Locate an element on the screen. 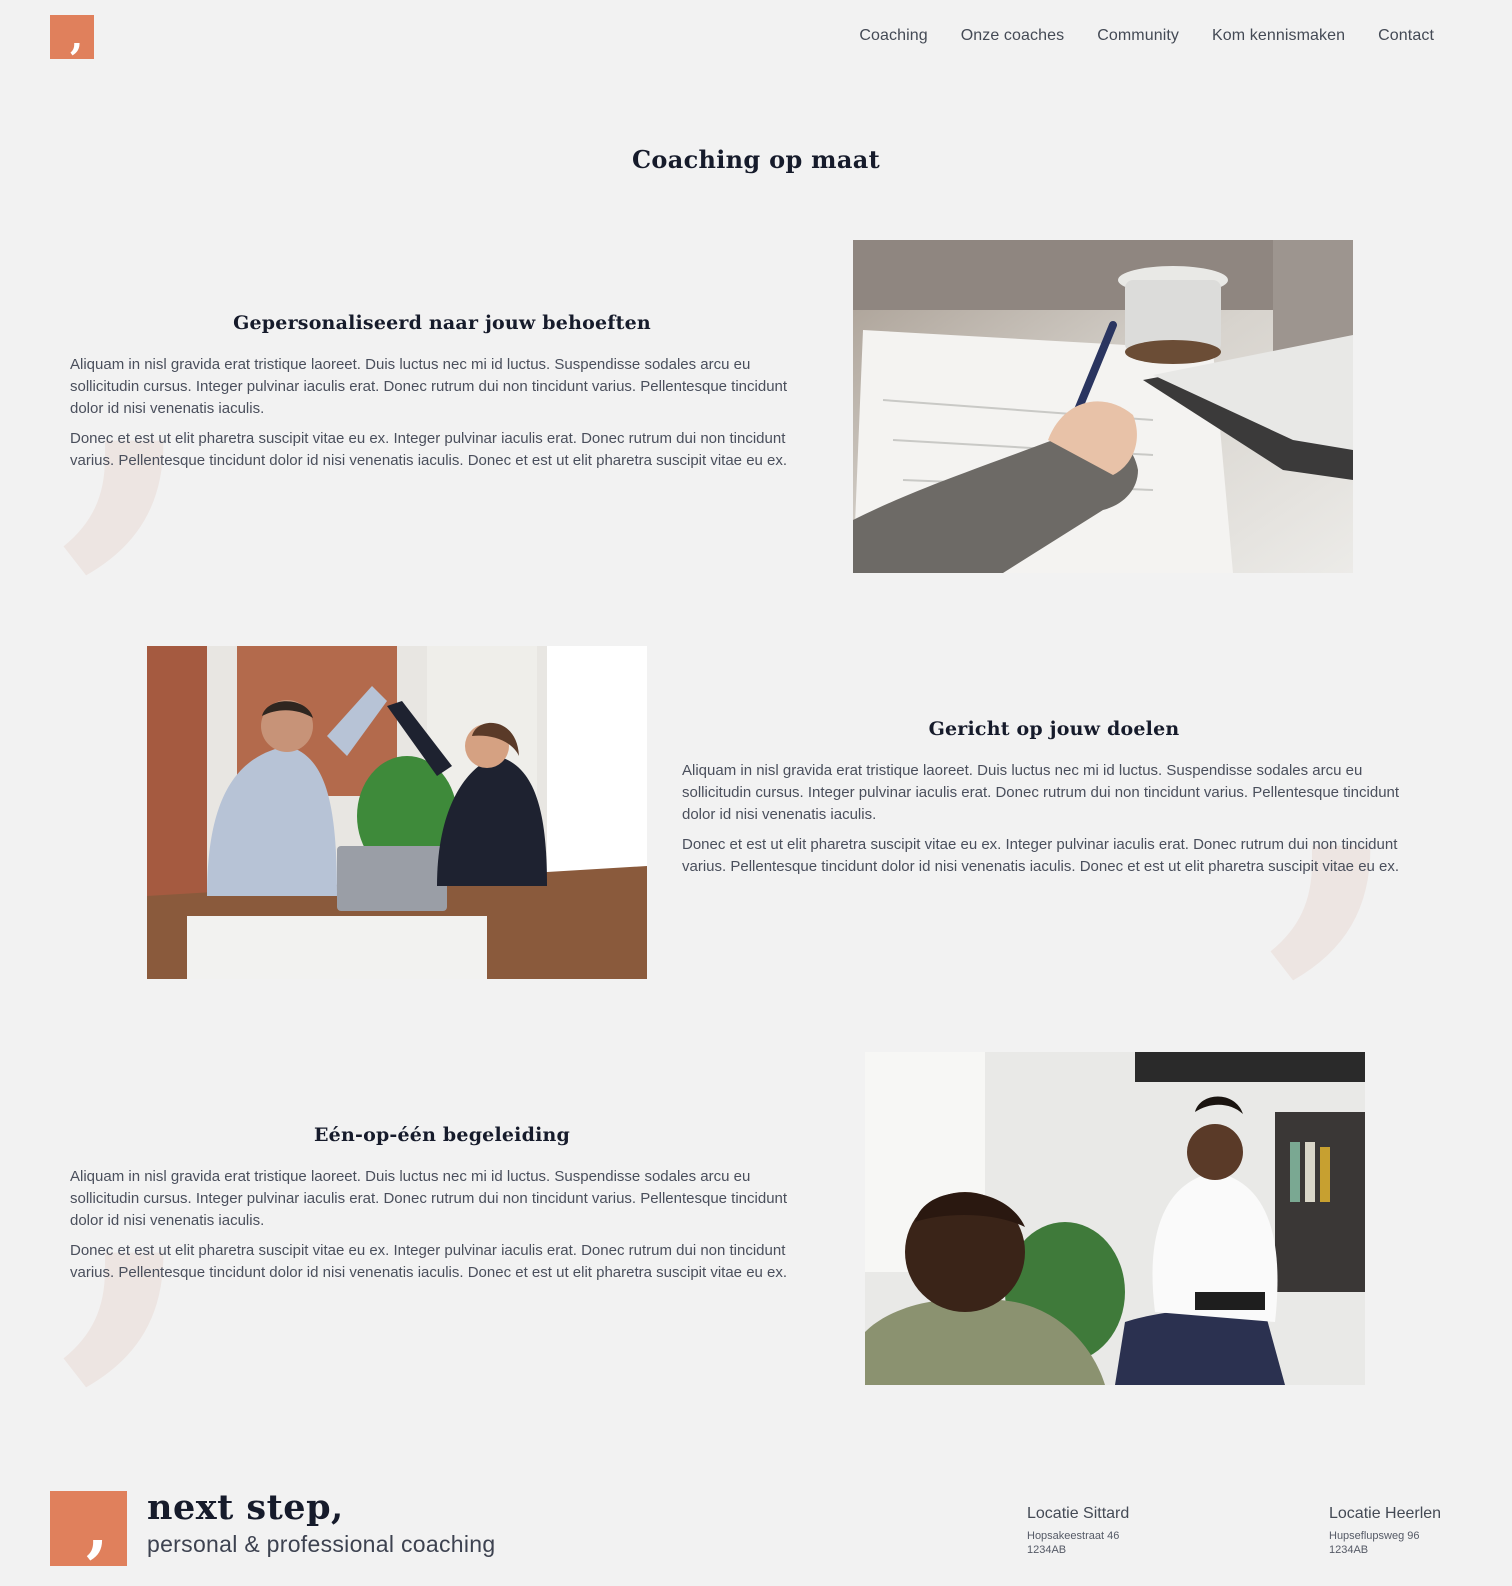  location-heerlen: Locatie Heerlen Hupseflupsweg 96 1234AB is located at coordinates (1385, 1531).